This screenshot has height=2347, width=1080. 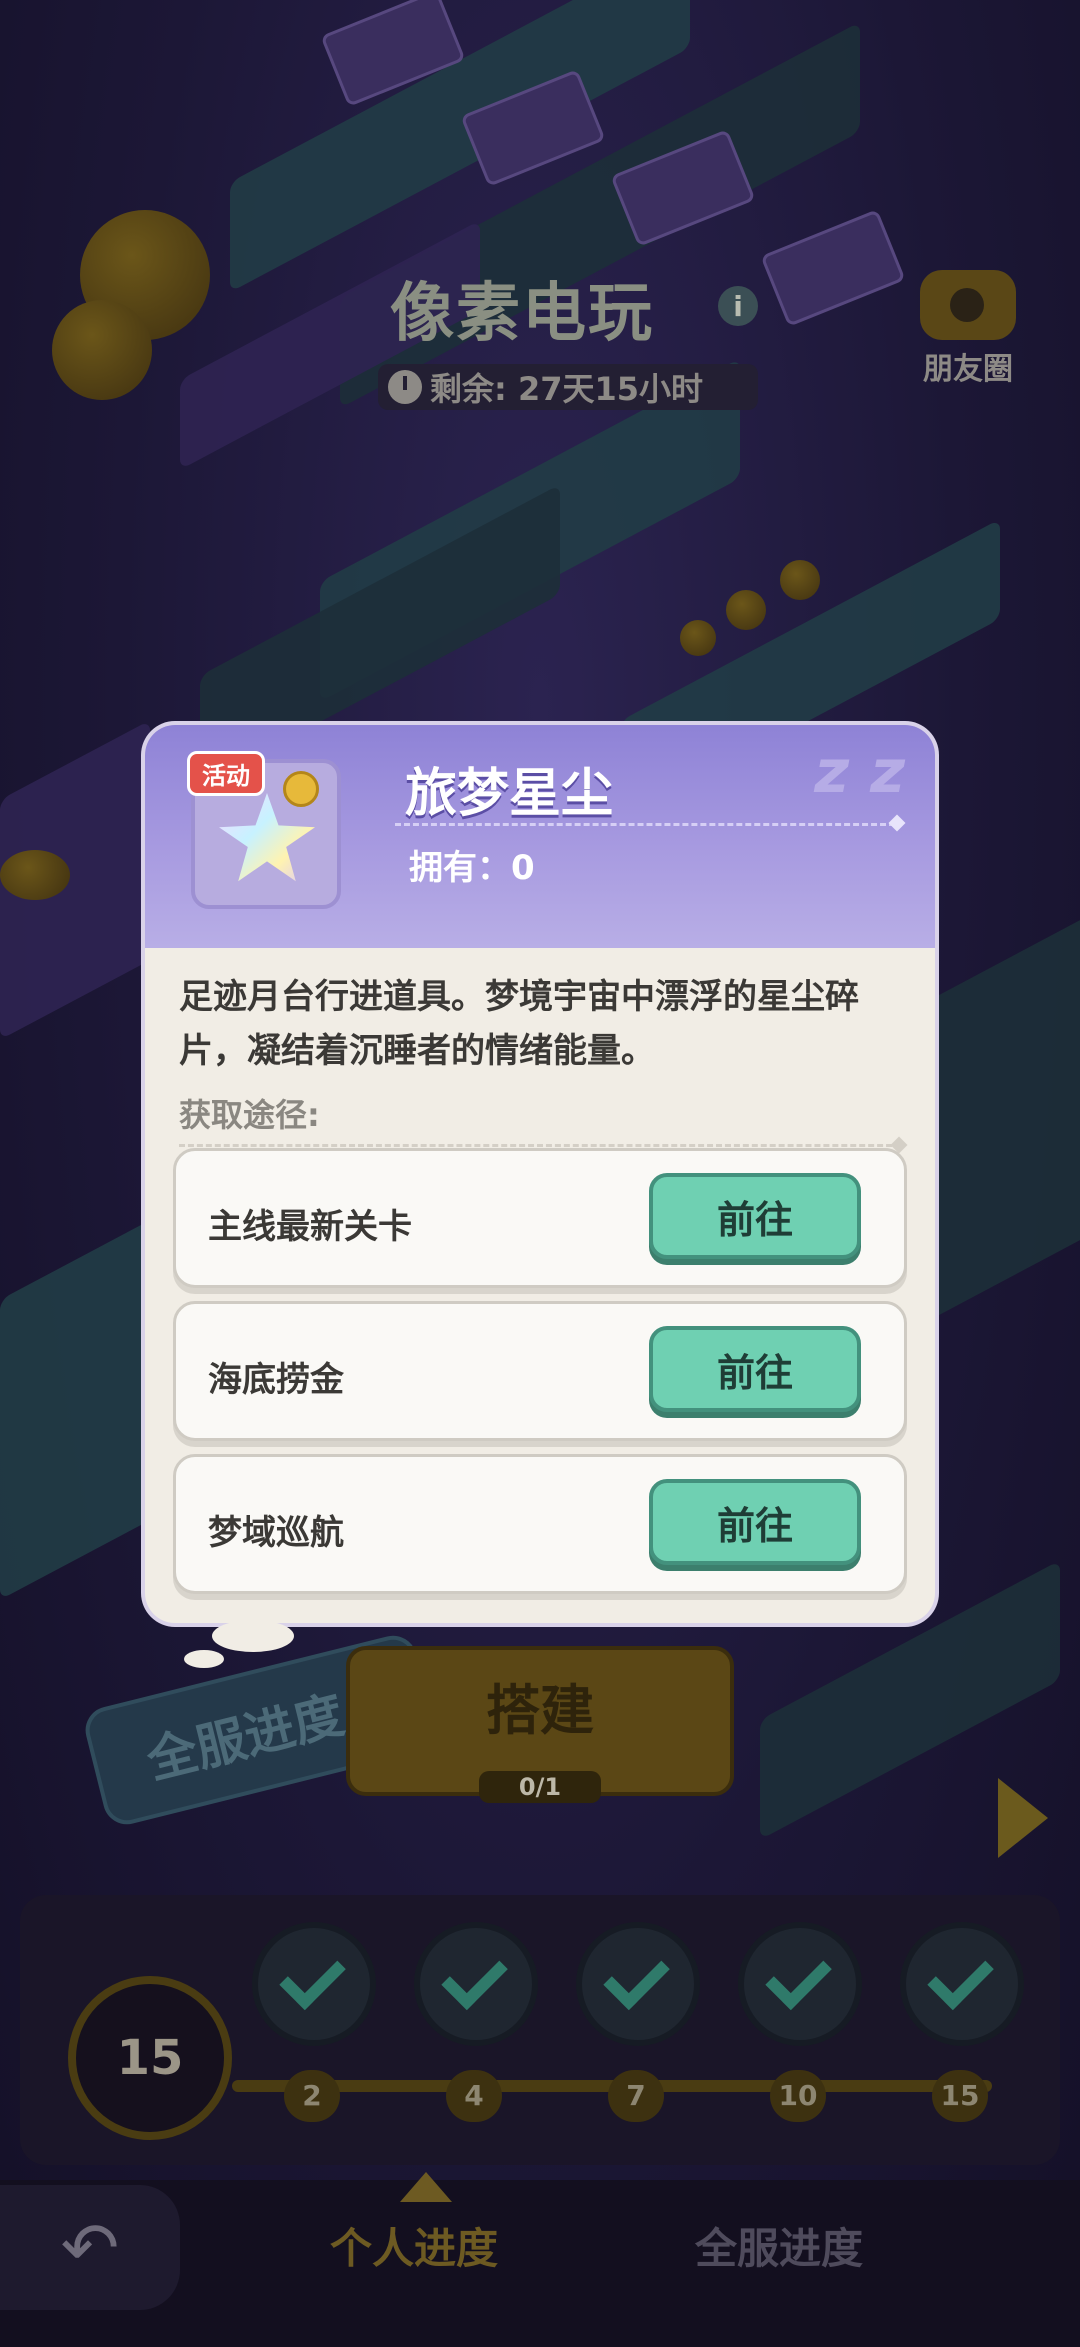 What do you see at coordinates (226, 773) in the screenshot?
I see `event-tag: 活动` at bounding box center [226, 773].